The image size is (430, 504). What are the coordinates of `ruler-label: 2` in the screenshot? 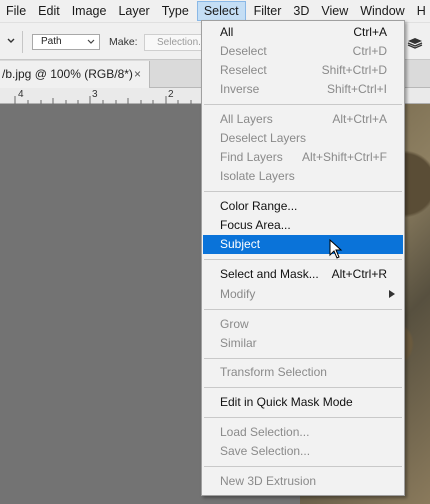 It's located at (171, 94).